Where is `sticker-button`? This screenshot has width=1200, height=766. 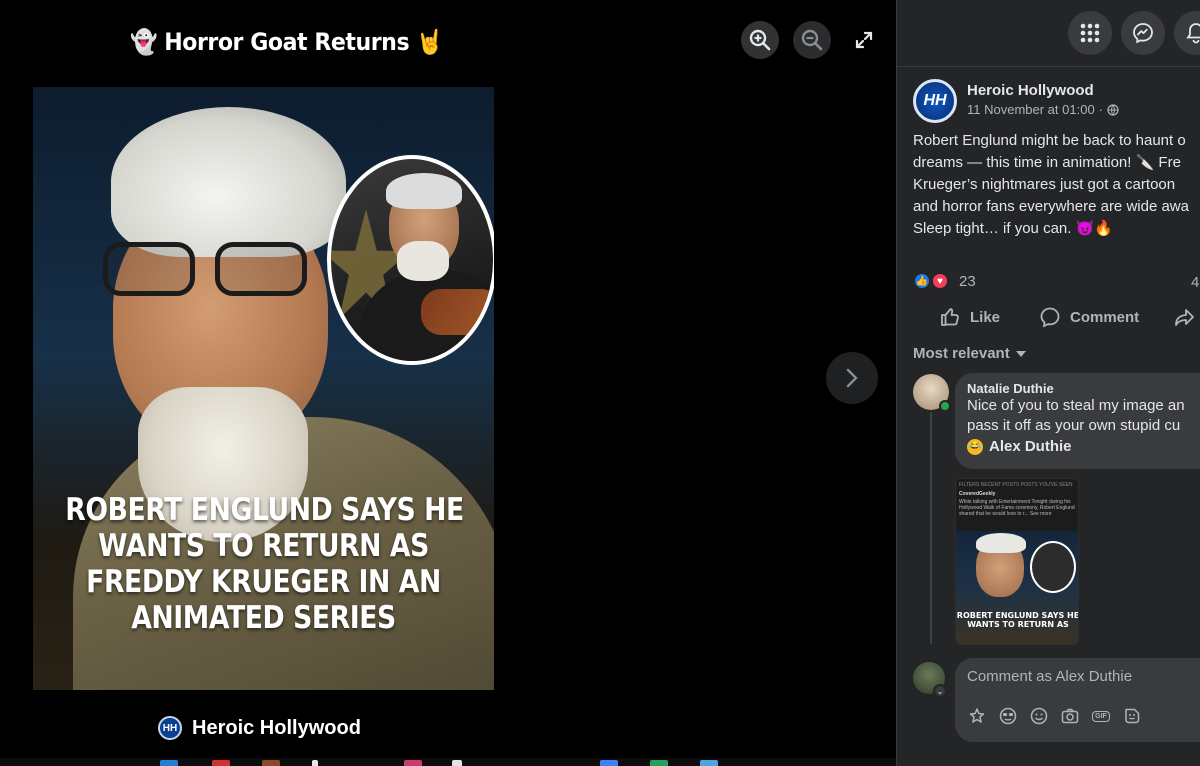 sticker-button is located at coordinates (1132, 716).